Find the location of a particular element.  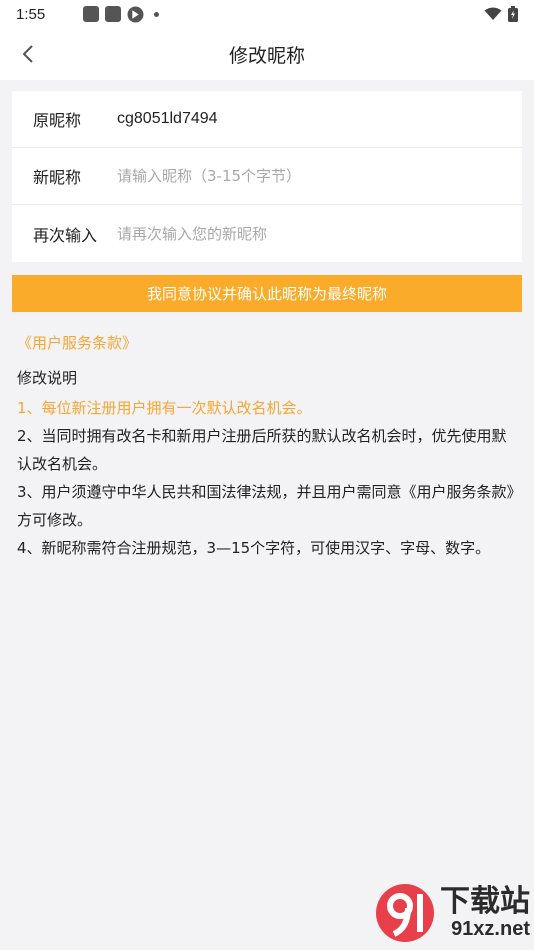

status-time: 1:55 is located at coordinates (31, 14).